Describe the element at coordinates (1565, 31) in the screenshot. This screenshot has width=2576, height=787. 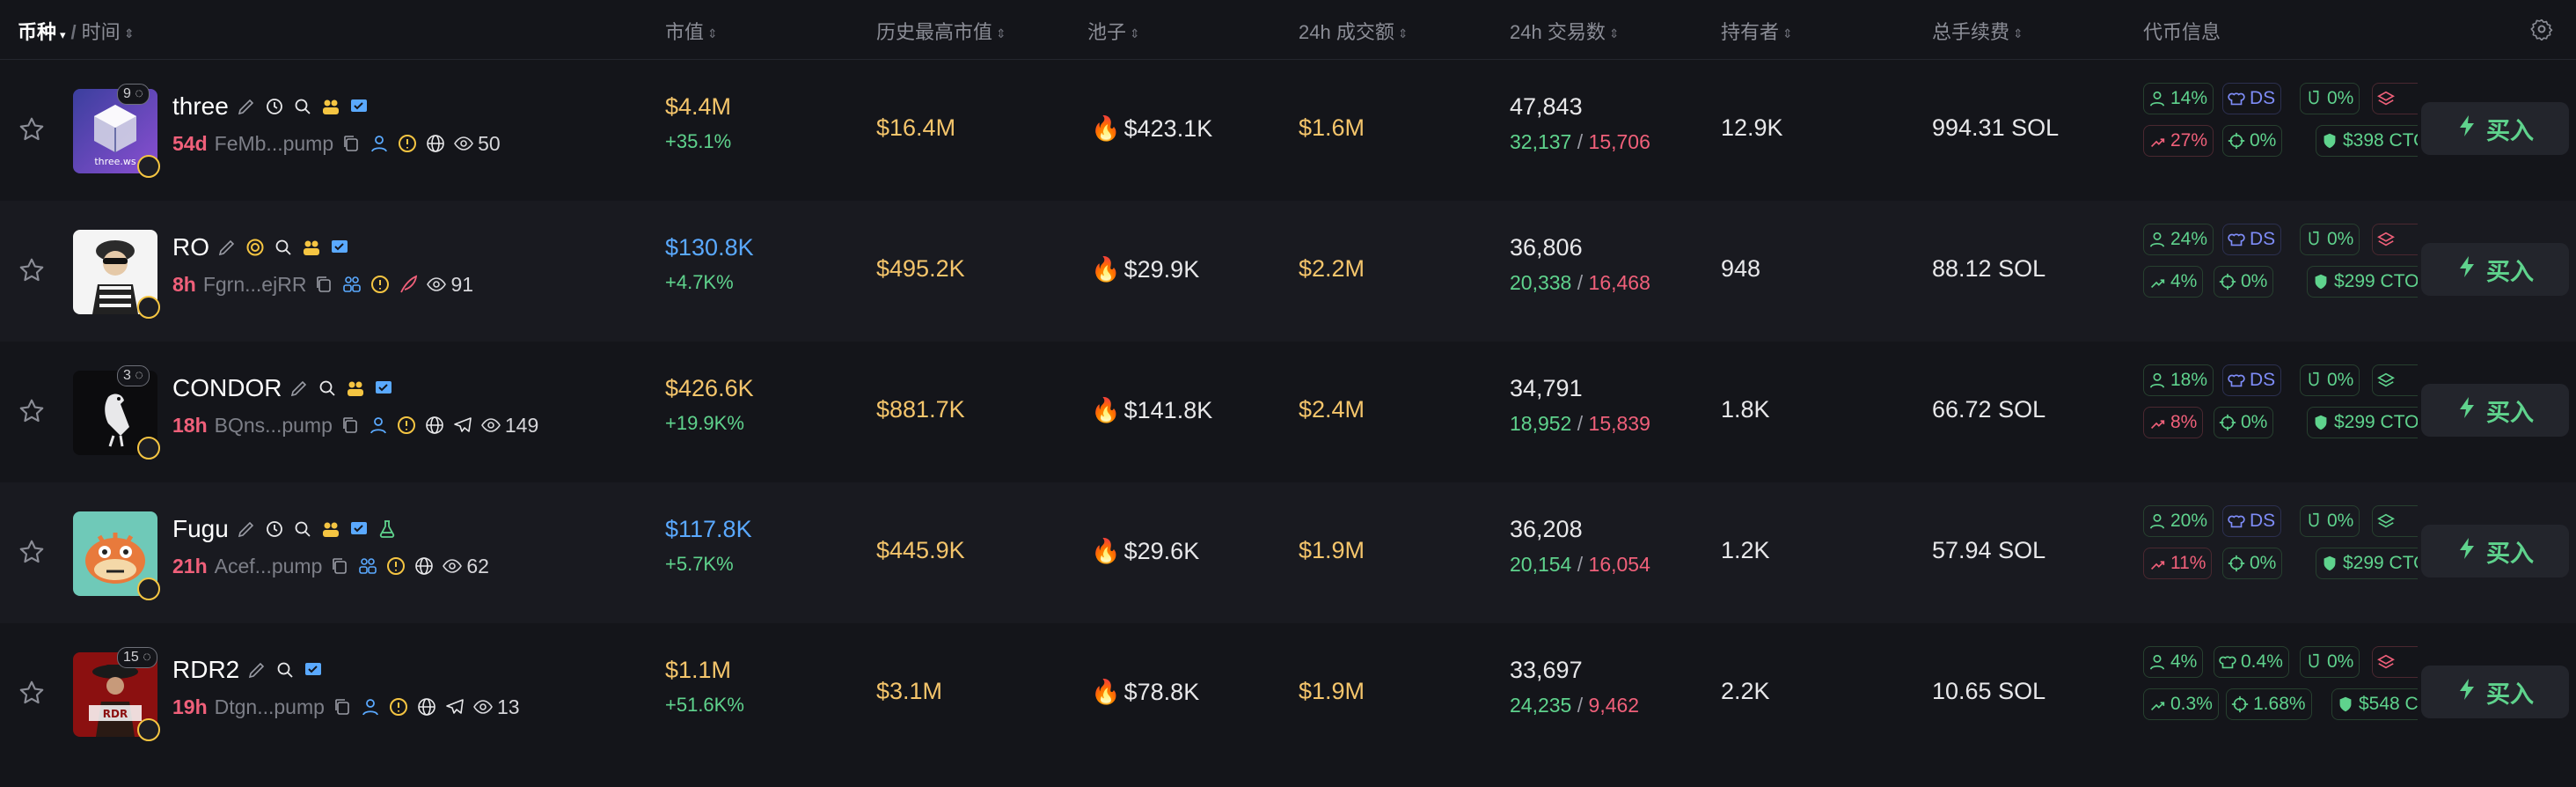
I see `txns-header: 24h 交易数 ⇕` at that location.